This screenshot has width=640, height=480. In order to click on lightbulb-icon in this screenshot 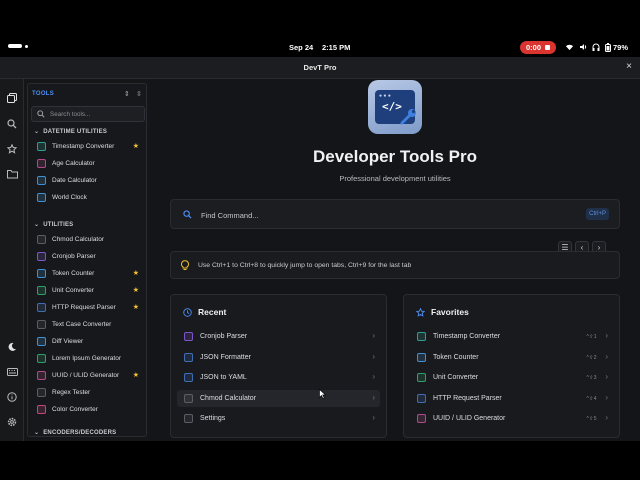, I will do `click(185, 265)`.